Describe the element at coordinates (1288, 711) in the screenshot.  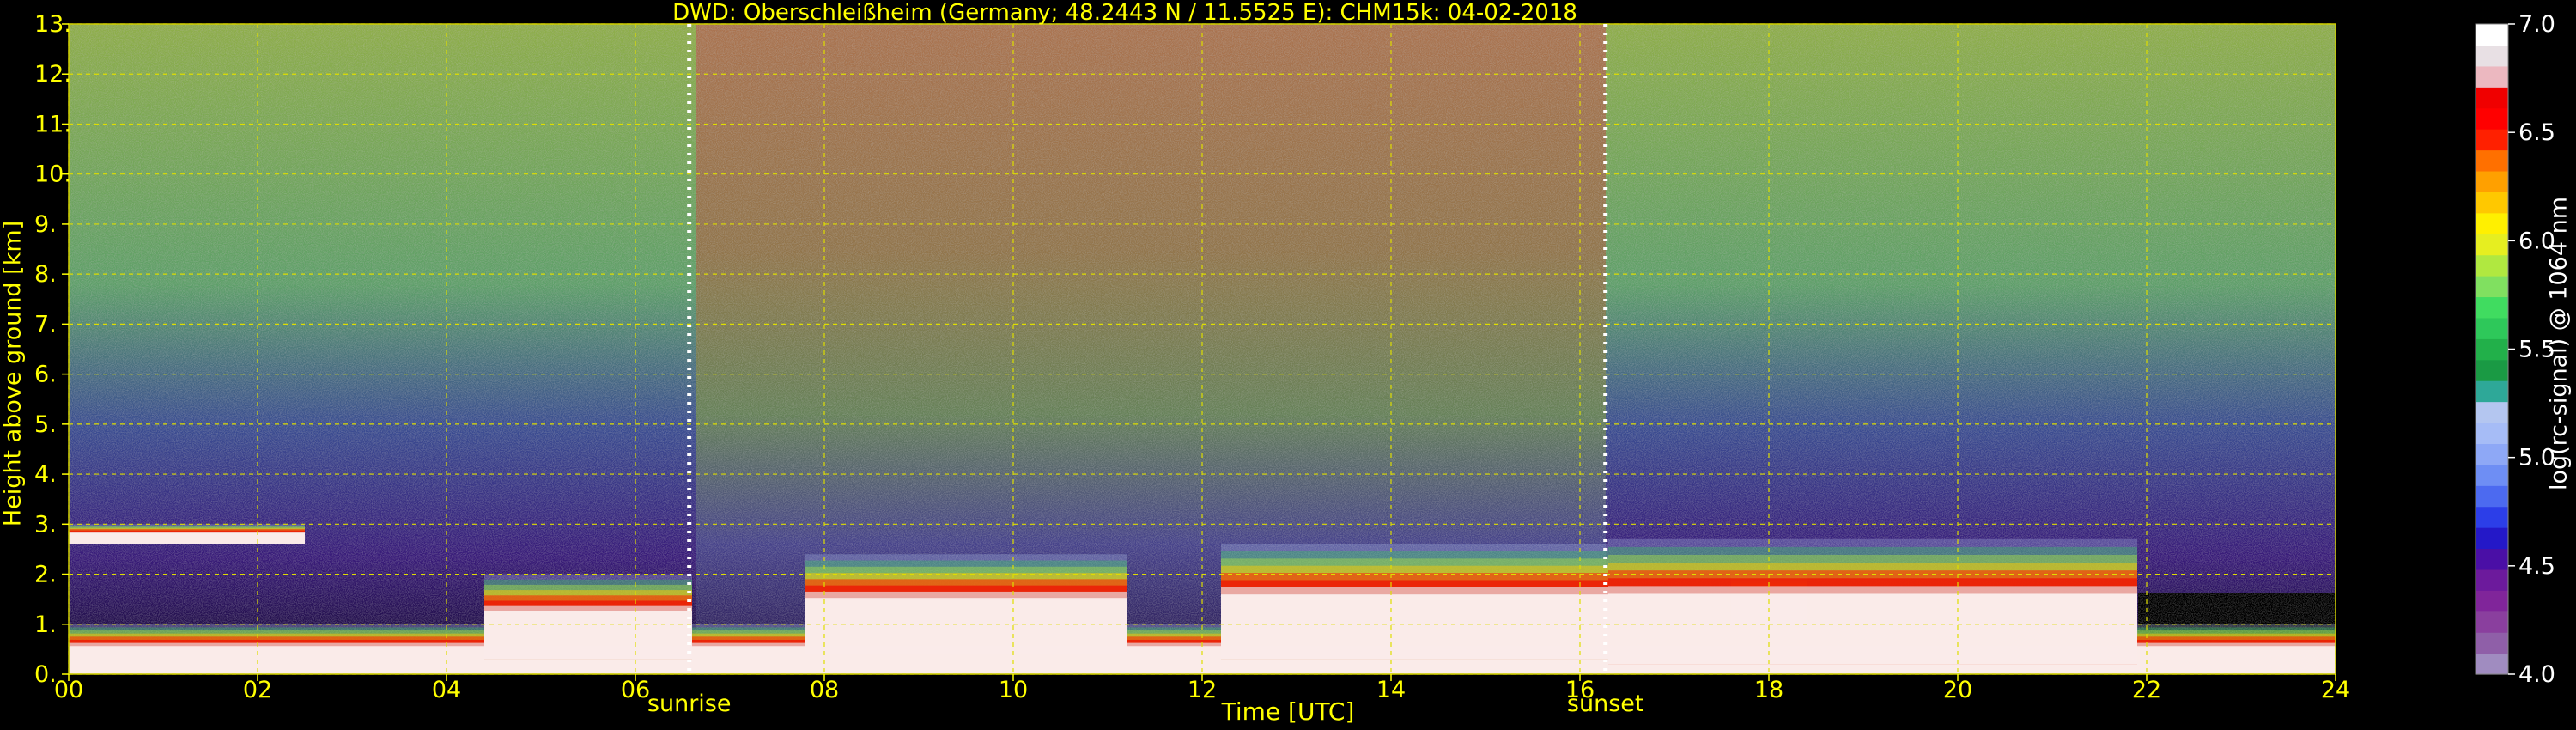
I see `x-axis-label: Time [UTC]` at that location.